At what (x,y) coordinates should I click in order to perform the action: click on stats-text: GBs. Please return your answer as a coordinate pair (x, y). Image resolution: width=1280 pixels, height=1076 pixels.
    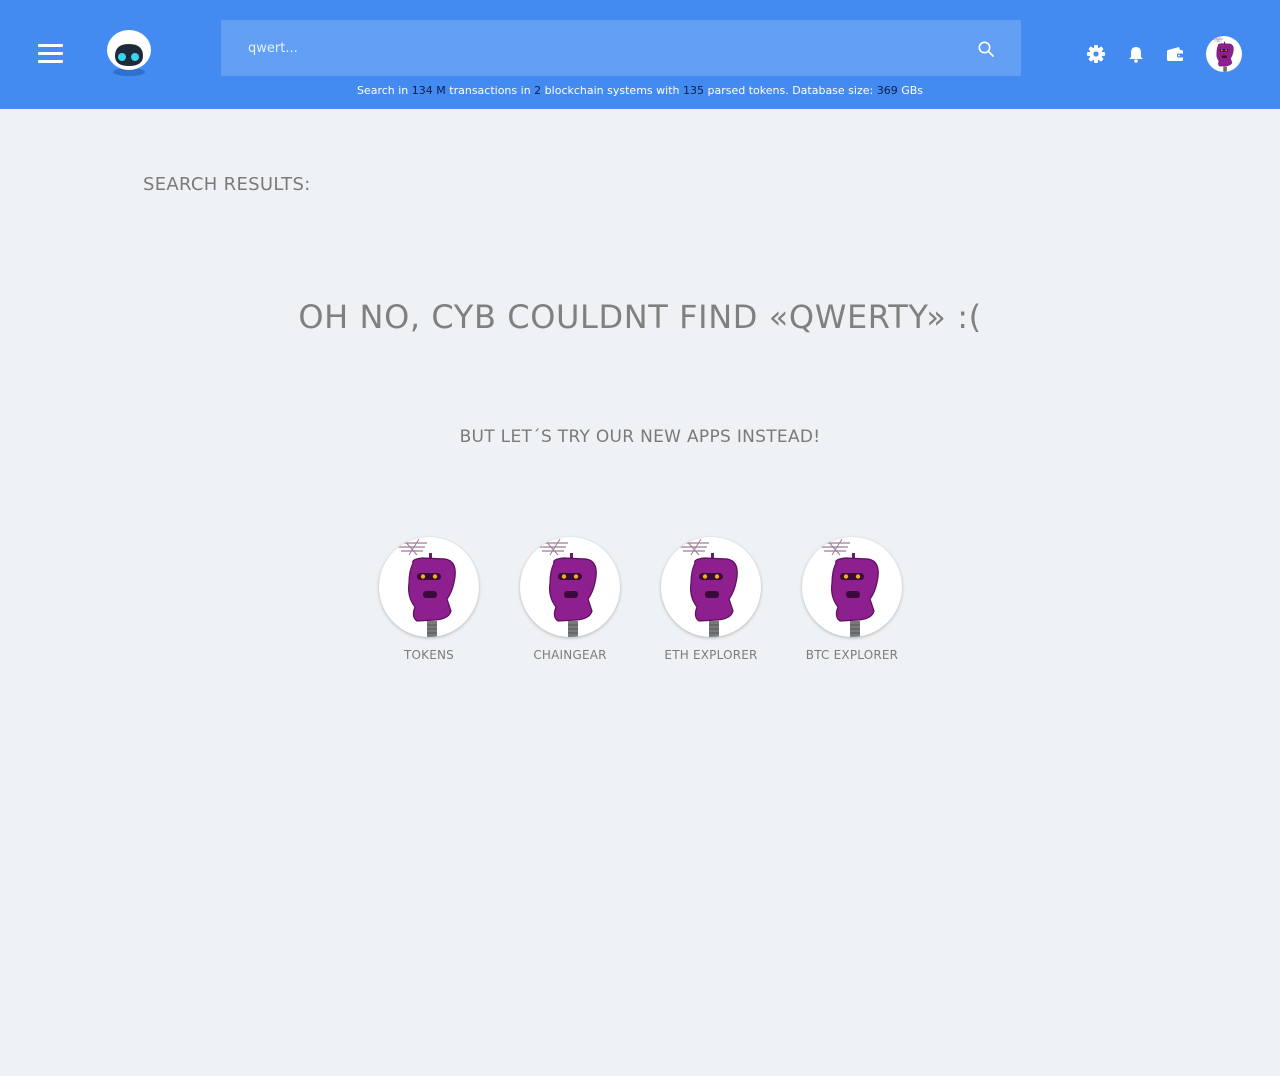
    Looking at the image, I should click on (912, 90).